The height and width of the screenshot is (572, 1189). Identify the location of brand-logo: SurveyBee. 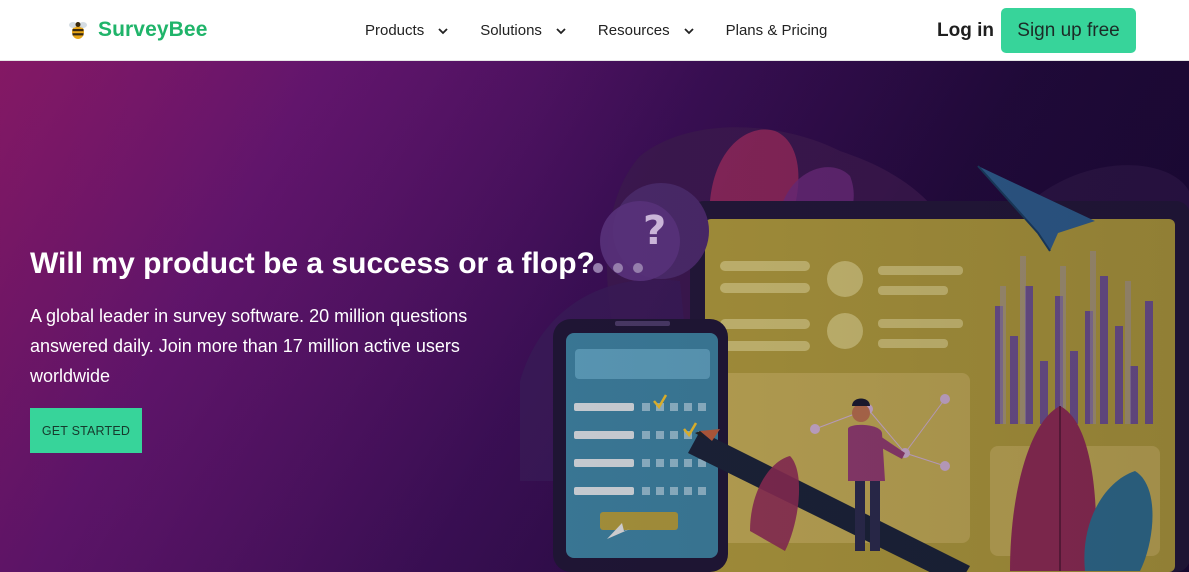
(136, 30).